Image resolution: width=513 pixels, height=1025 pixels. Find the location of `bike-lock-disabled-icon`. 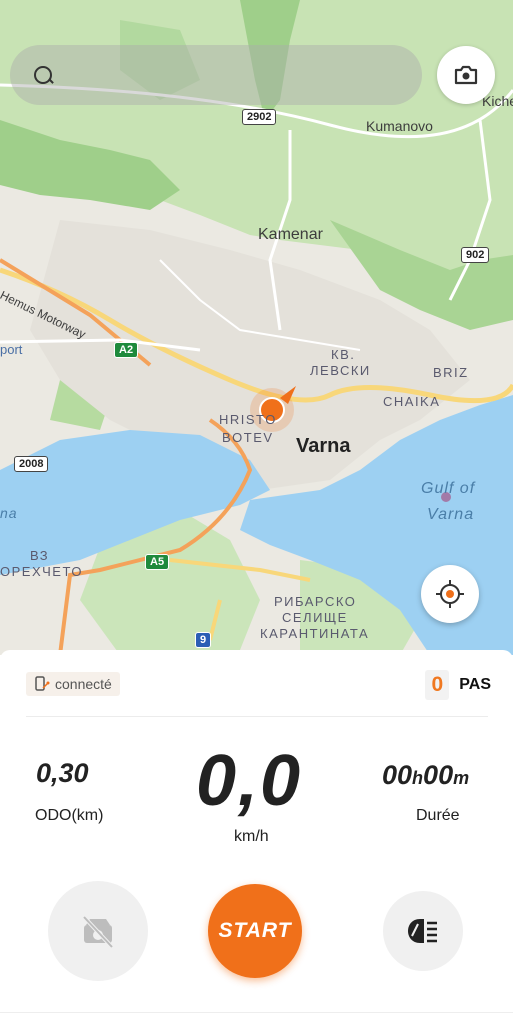

bike-lock-disabled-icon is located at coordinates (98, 932).